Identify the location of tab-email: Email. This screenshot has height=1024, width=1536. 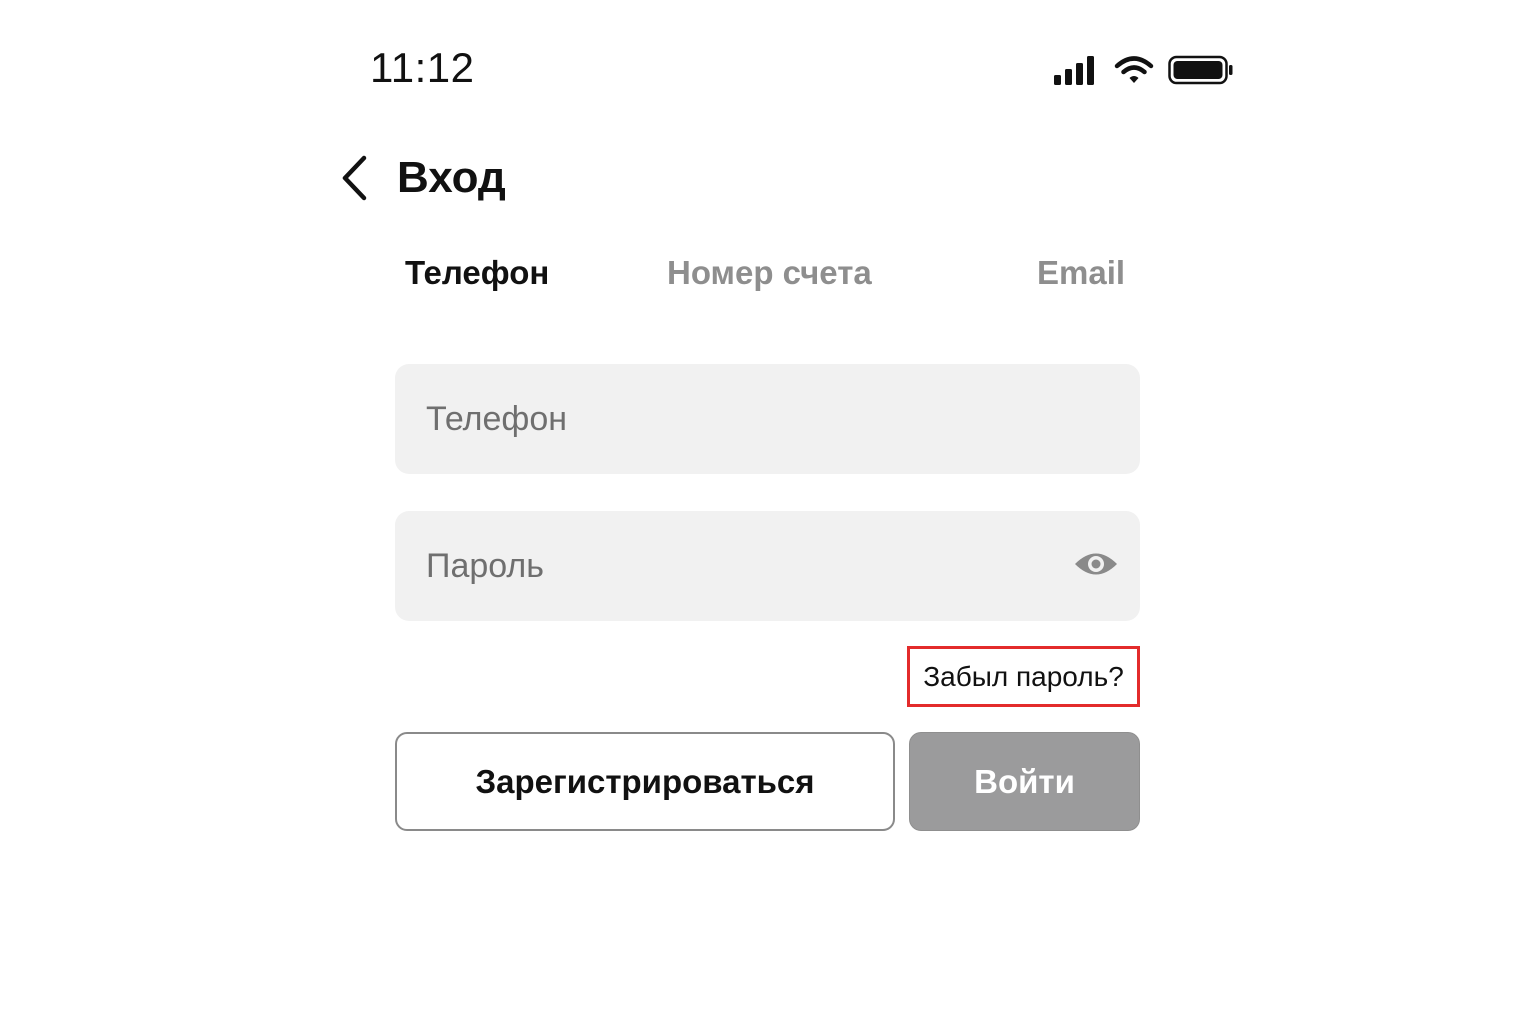
(1081, 273).